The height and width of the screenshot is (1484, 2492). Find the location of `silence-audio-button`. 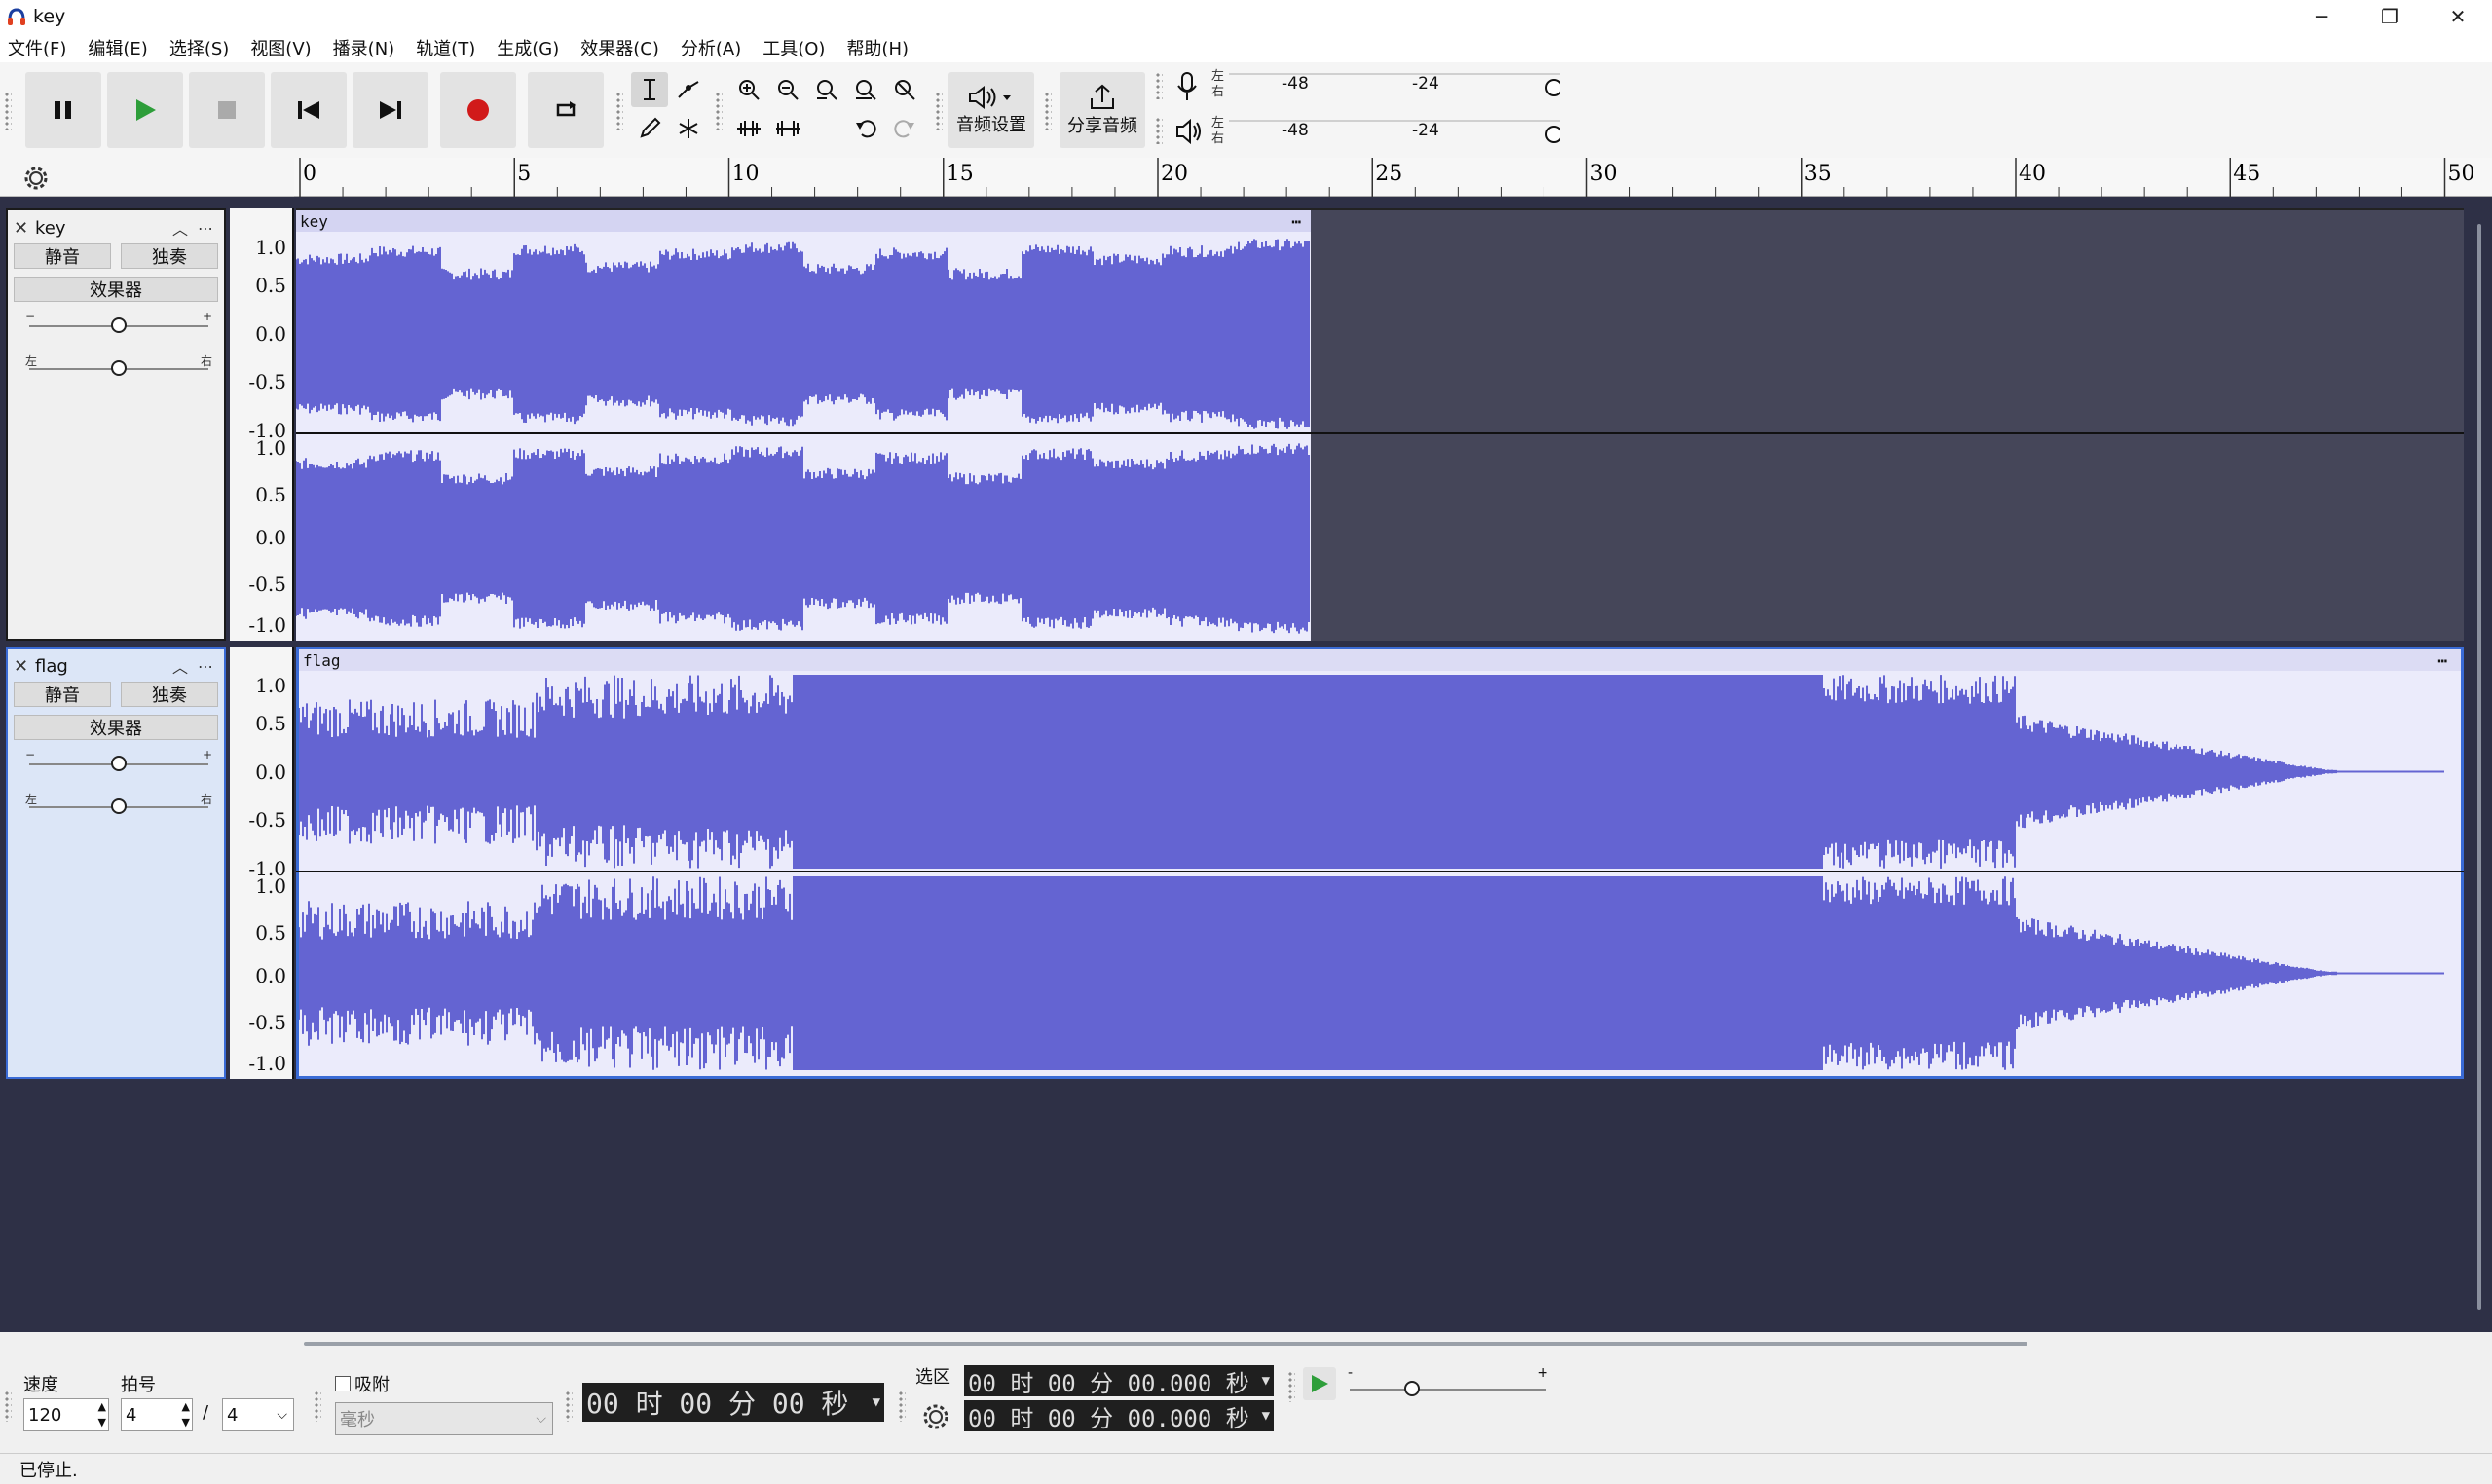

silence-audio-button is located at coordinates (787, 128).